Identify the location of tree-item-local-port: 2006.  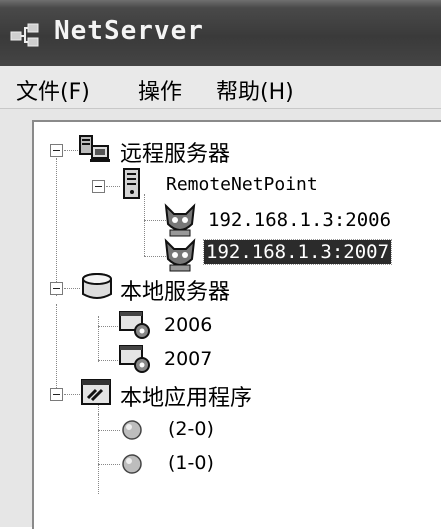
(188, 325).